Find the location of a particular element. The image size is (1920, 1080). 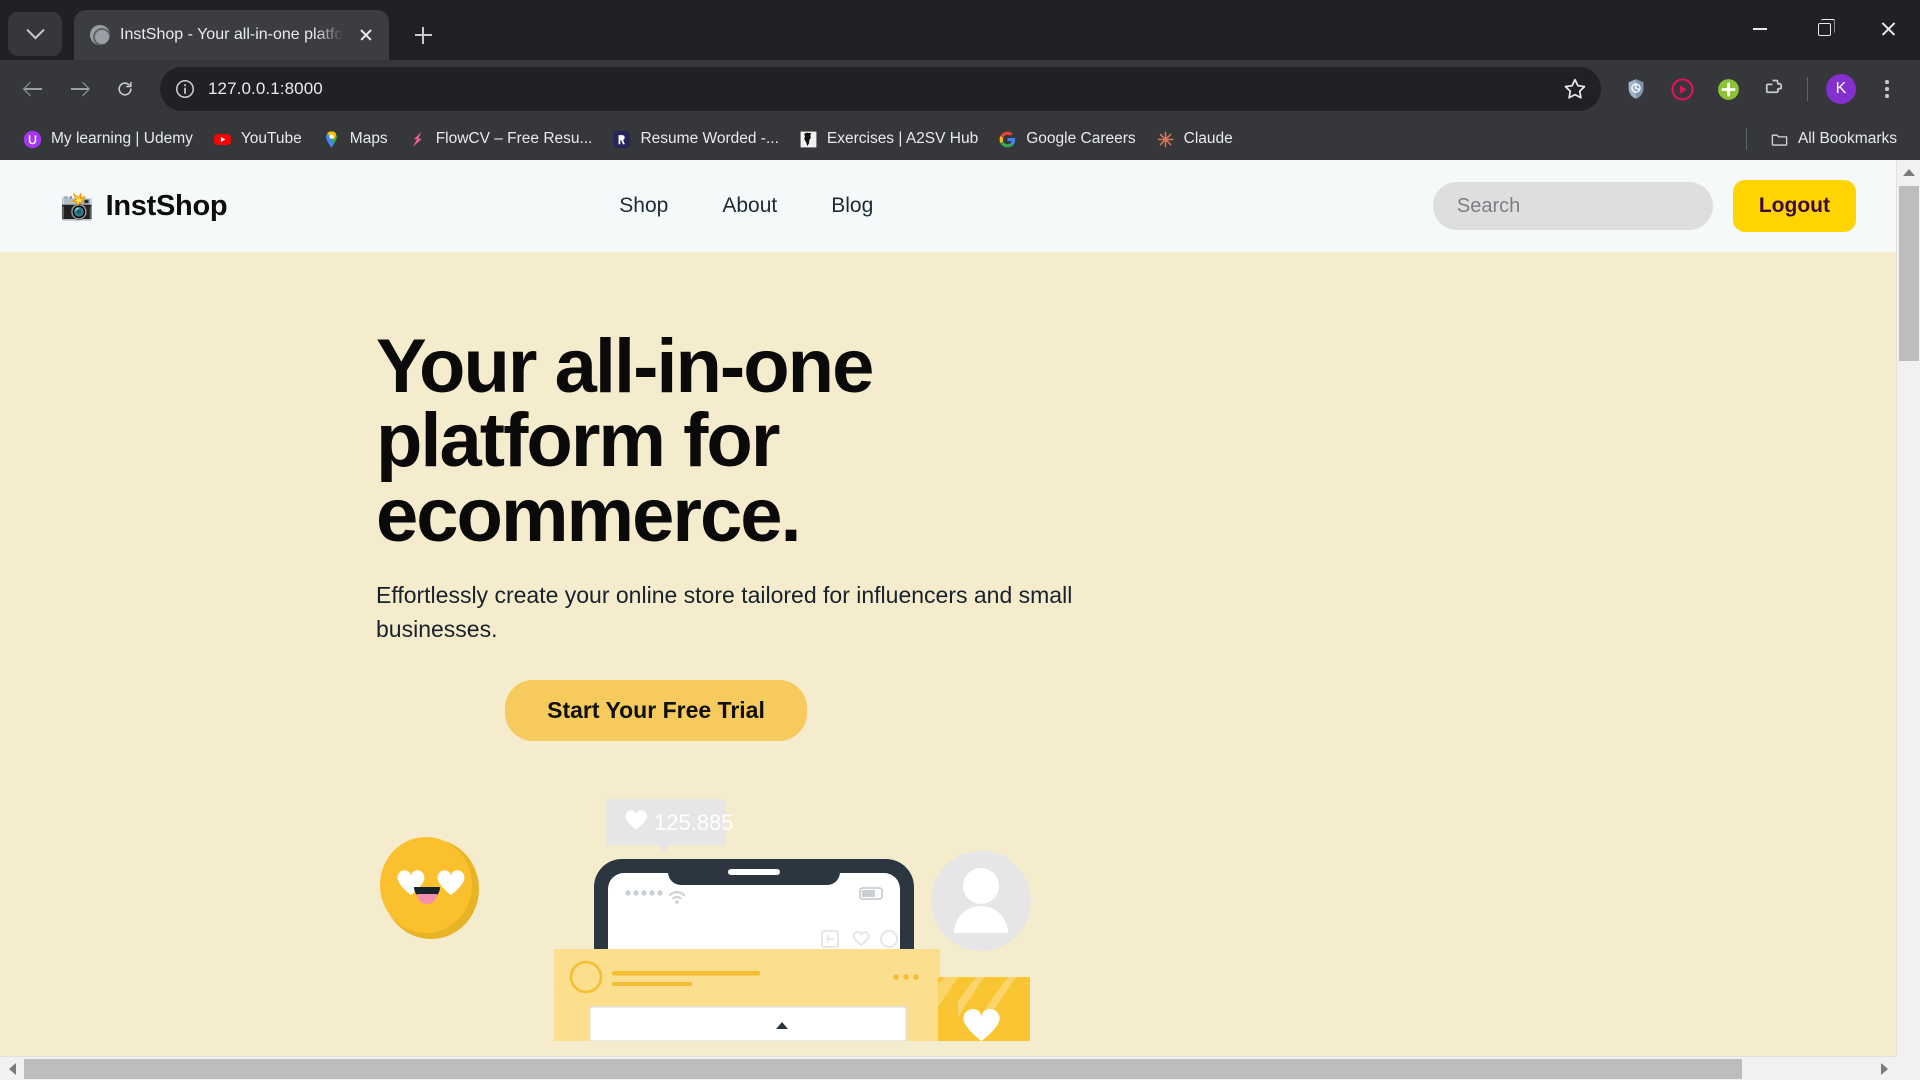

page-scrollbar-horizontal is located at coordinates (948, 1068).